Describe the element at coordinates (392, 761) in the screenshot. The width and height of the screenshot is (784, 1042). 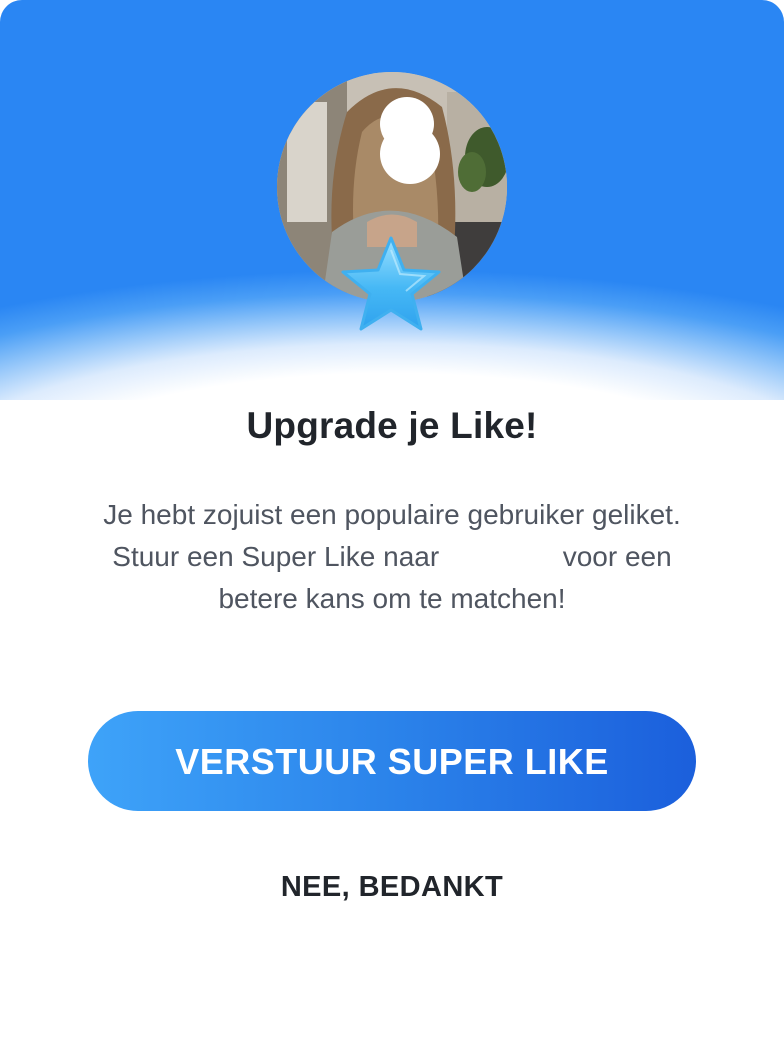
I see `send-super-like-button: VERSTUUR SUPER LIKE` at that location.